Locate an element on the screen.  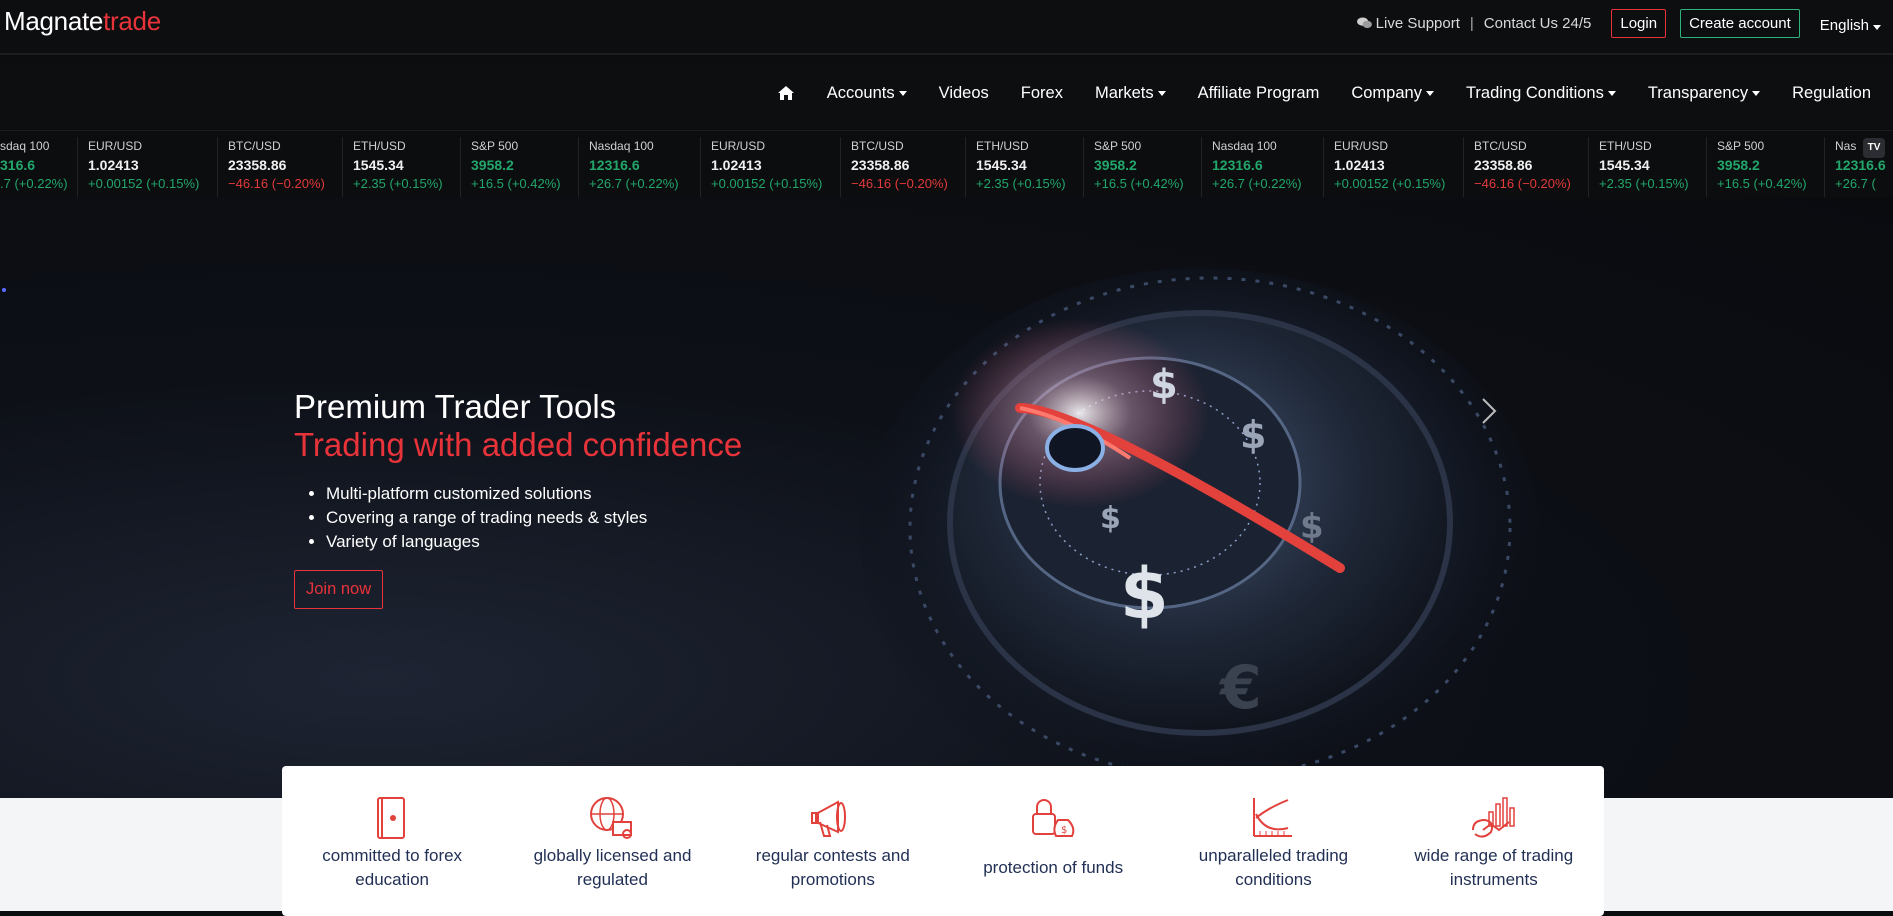
feature-label-line2: regulated is located at coordinates (612, 879).